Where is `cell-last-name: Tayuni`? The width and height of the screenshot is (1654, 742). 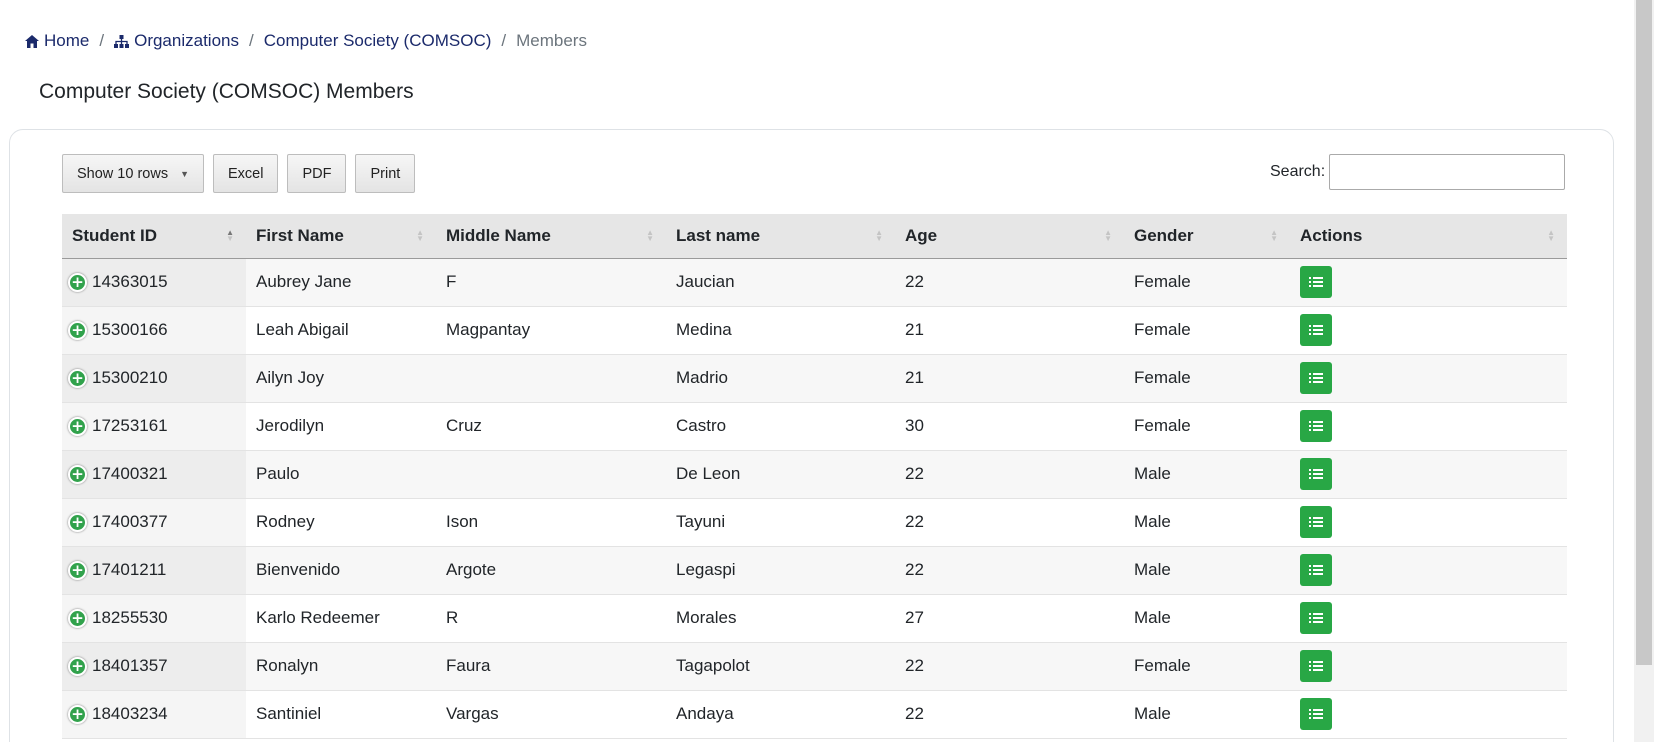 cell-last-name: Tayuni is located at coordinates (701, 521).